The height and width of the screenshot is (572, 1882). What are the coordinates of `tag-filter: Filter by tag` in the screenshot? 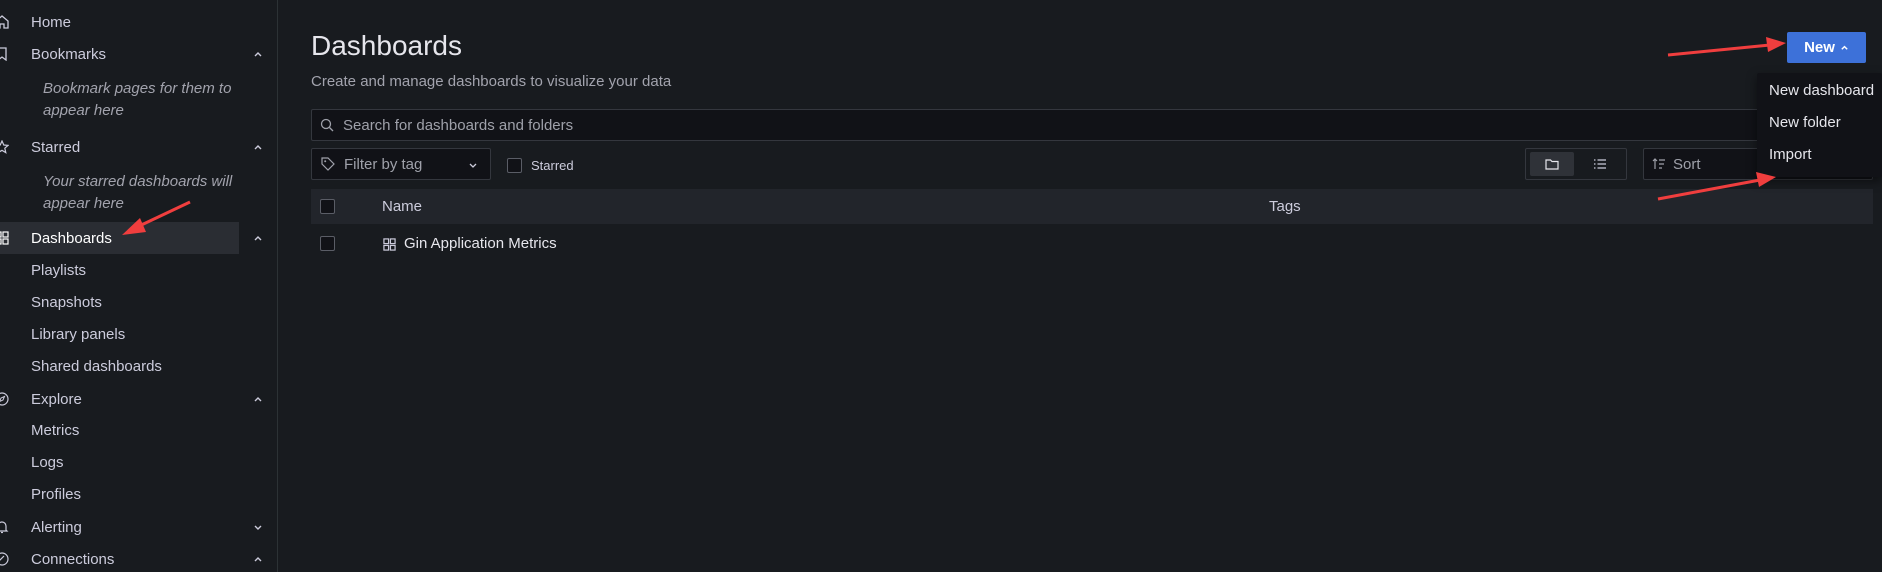 It's located at (401, 164).